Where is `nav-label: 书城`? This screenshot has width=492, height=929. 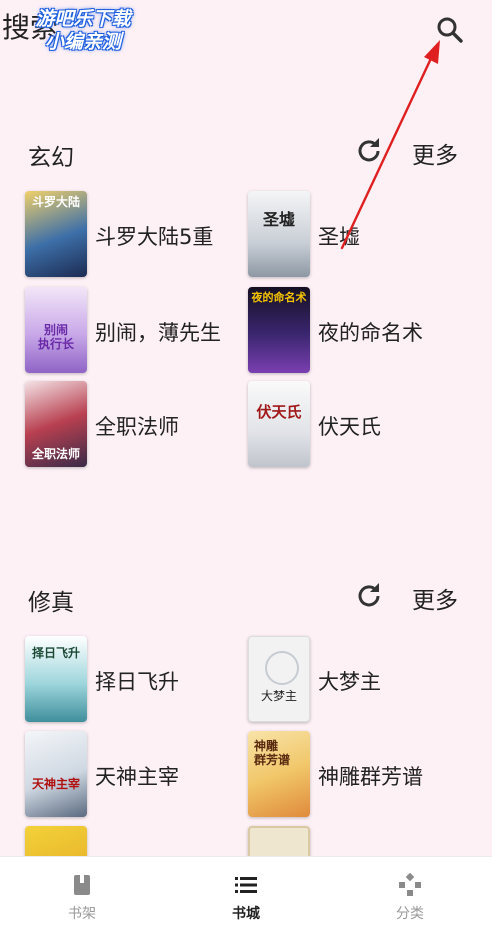
nav-label: 书城 is located at coordinates (246, 914).